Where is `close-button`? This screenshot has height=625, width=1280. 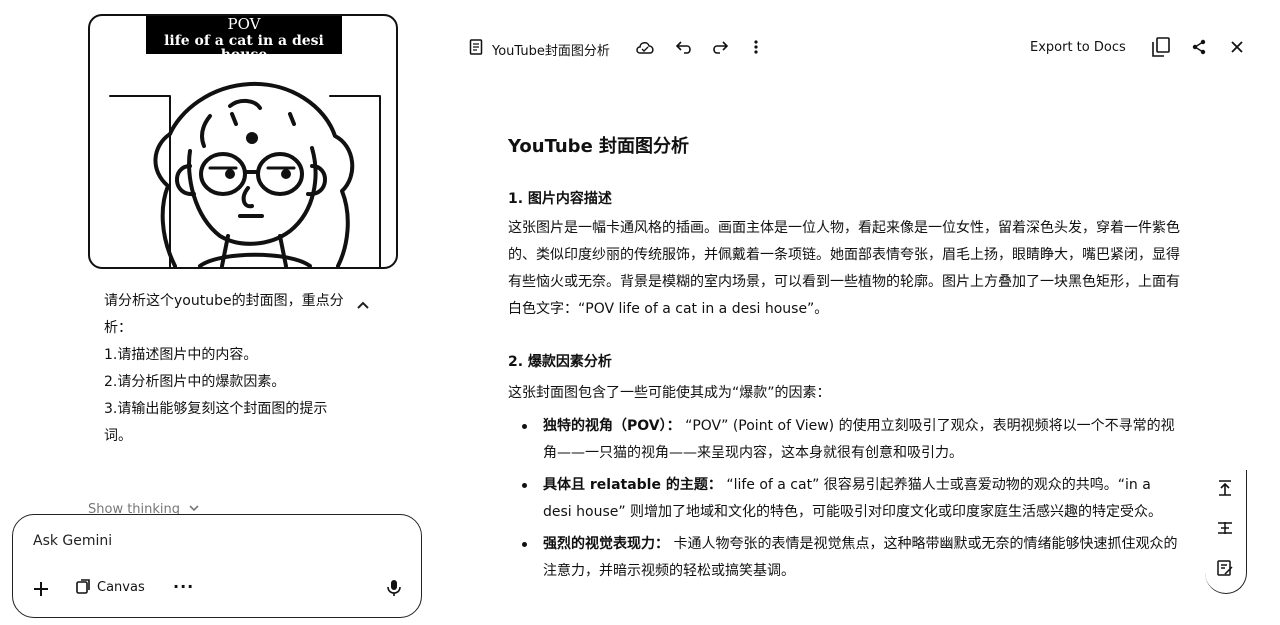 close-button is located at coordinates (1237, 47).